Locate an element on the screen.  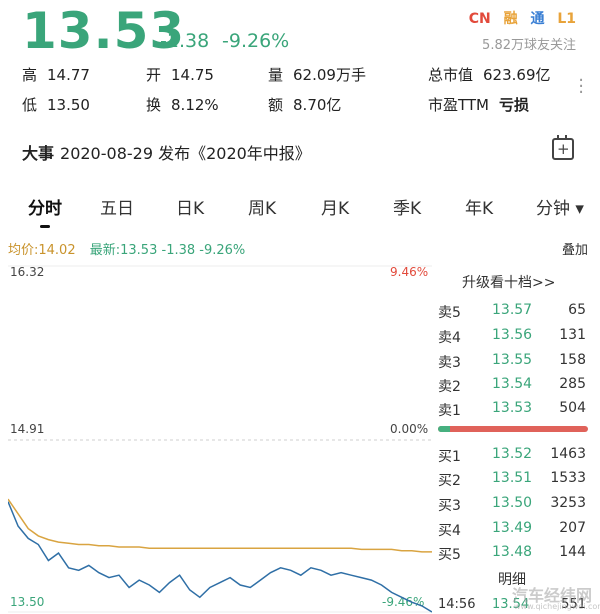
upgrade-ten-level-link: 升级看十档>> is located at coordinates (508, 282).